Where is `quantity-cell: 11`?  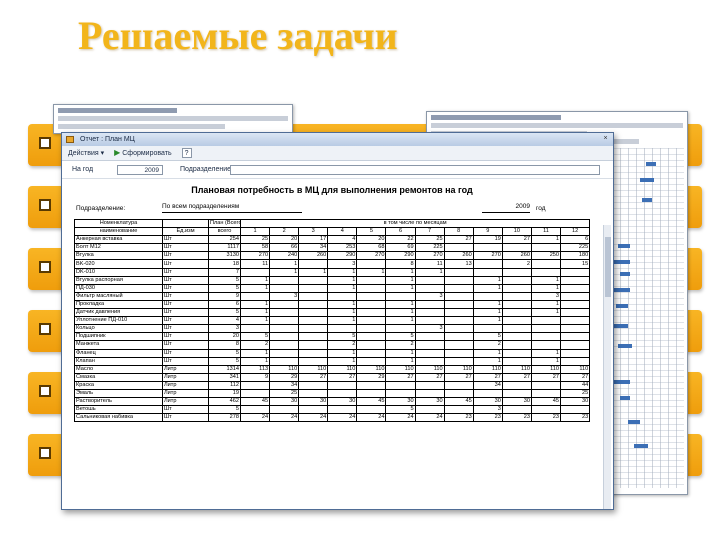 quantity-cell: 11 is located at coordinates (429, 264).